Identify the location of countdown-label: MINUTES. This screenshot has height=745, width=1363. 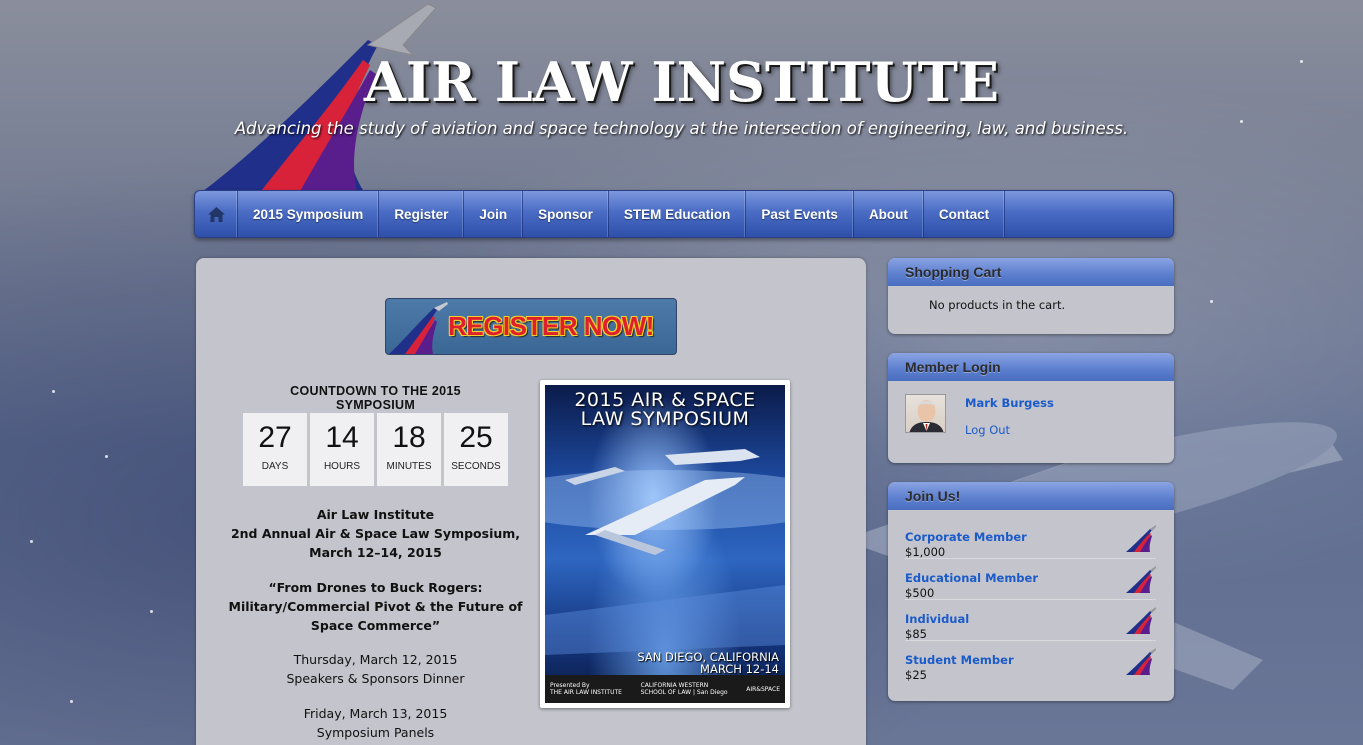
(409, 466).